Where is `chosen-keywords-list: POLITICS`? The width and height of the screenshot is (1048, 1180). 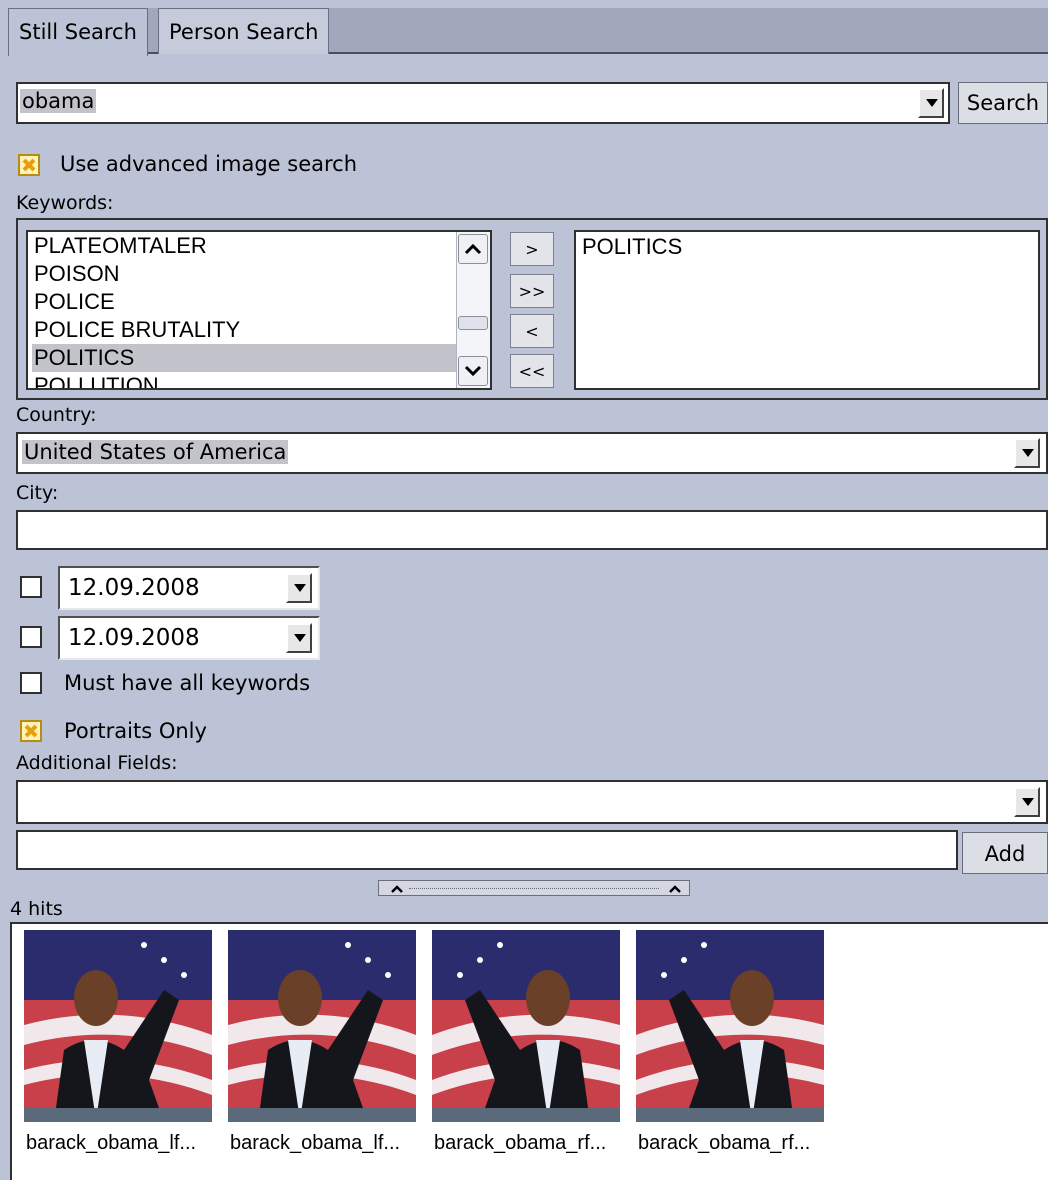
chosen-keywords-list: POLITICS is located at coordinates (807, 310).